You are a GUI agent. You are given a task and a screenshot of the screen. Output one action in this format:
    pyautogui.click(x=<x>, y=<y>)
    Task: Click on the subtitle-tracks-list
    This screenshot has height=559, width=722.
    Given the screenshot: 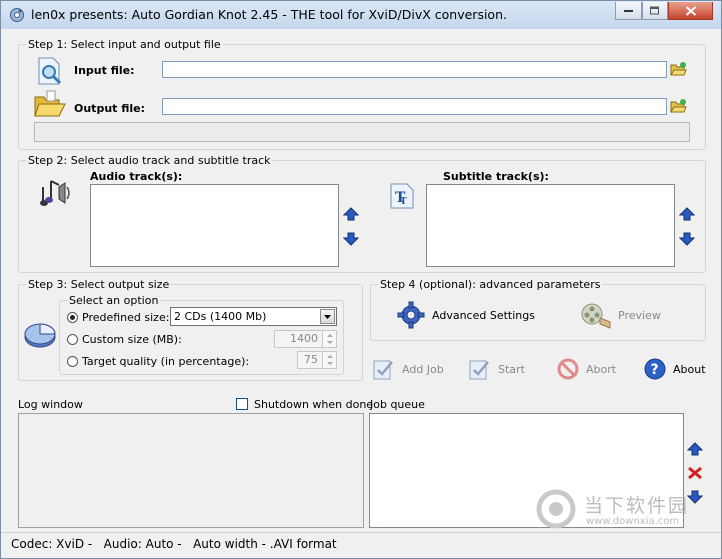 What is the action you would take?
    pyautogui.click(x=550, y=225)
    